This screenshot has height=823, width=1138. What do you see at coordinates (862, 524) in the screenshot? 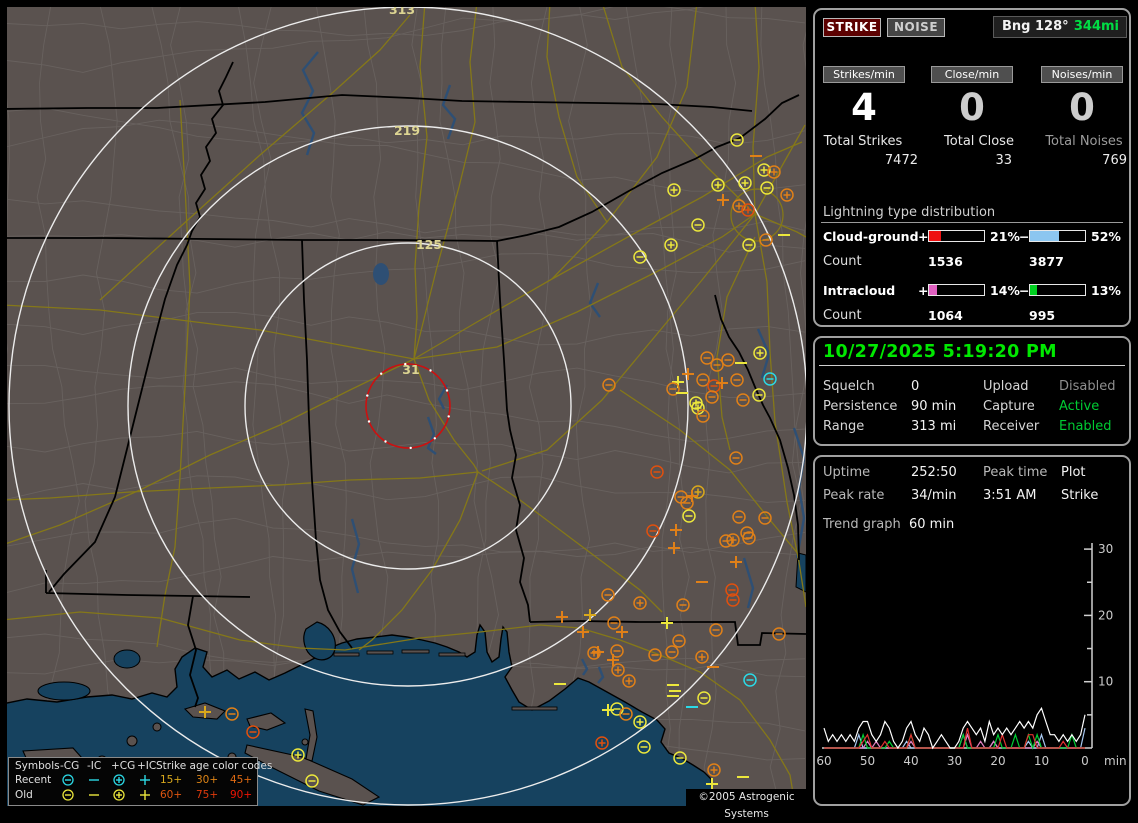
I see `trend-graph-label: Trend graph` at bounding box center [862, 524].